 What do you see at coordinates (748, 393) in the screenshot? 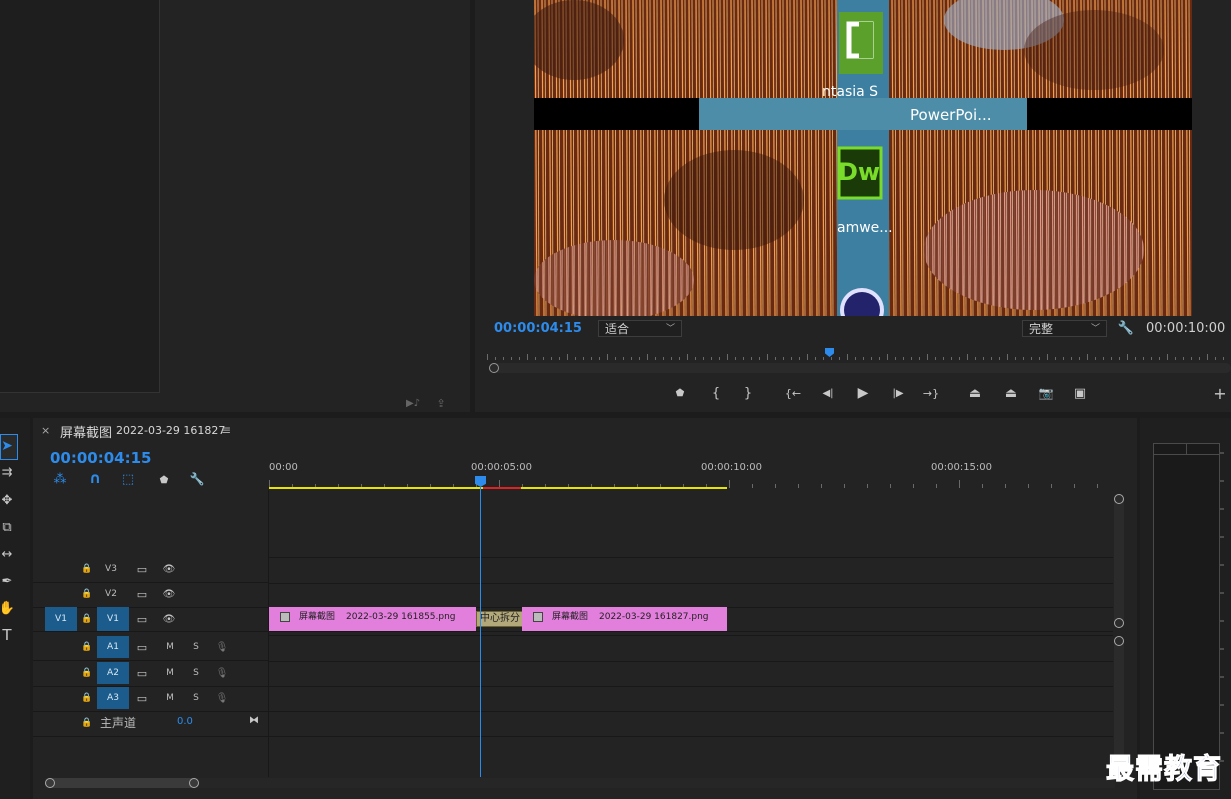
I see `mark-out-button: }` at bounding box center [748, 393].